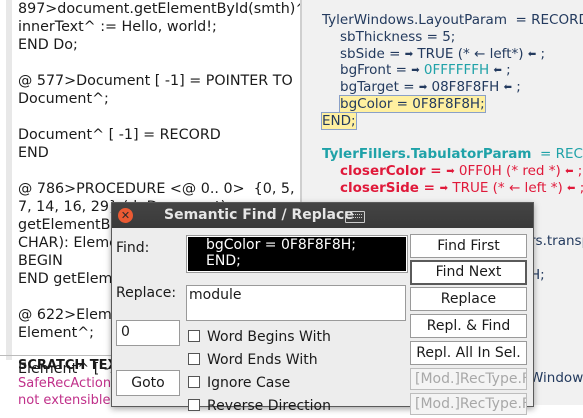 The width and height of the screenshot is (583, 418). Describe the element at coordinates (63, 99) in the screenshot. I see `text-line: Document^;` at that location.